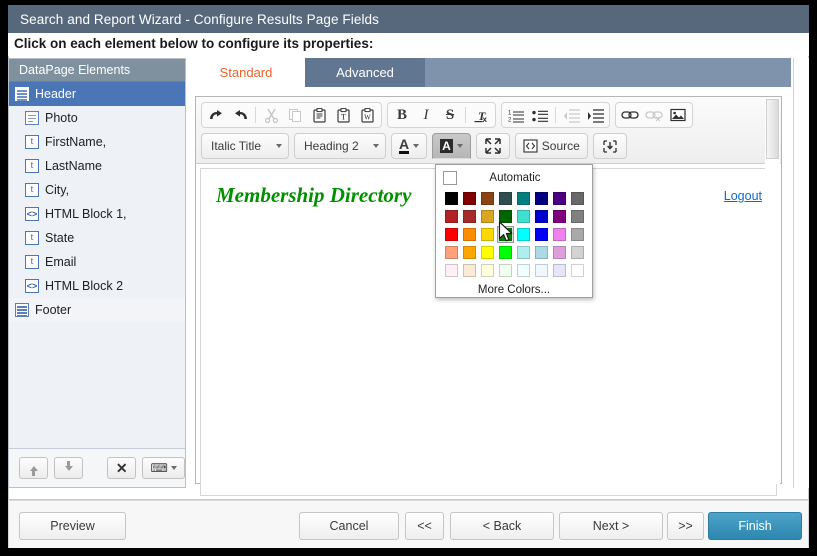 The height and width of the screenshot is (556, 817). Describe the element at coordinates (685, 526) in the screenshot. I see `last-page-button: >>` at that location.